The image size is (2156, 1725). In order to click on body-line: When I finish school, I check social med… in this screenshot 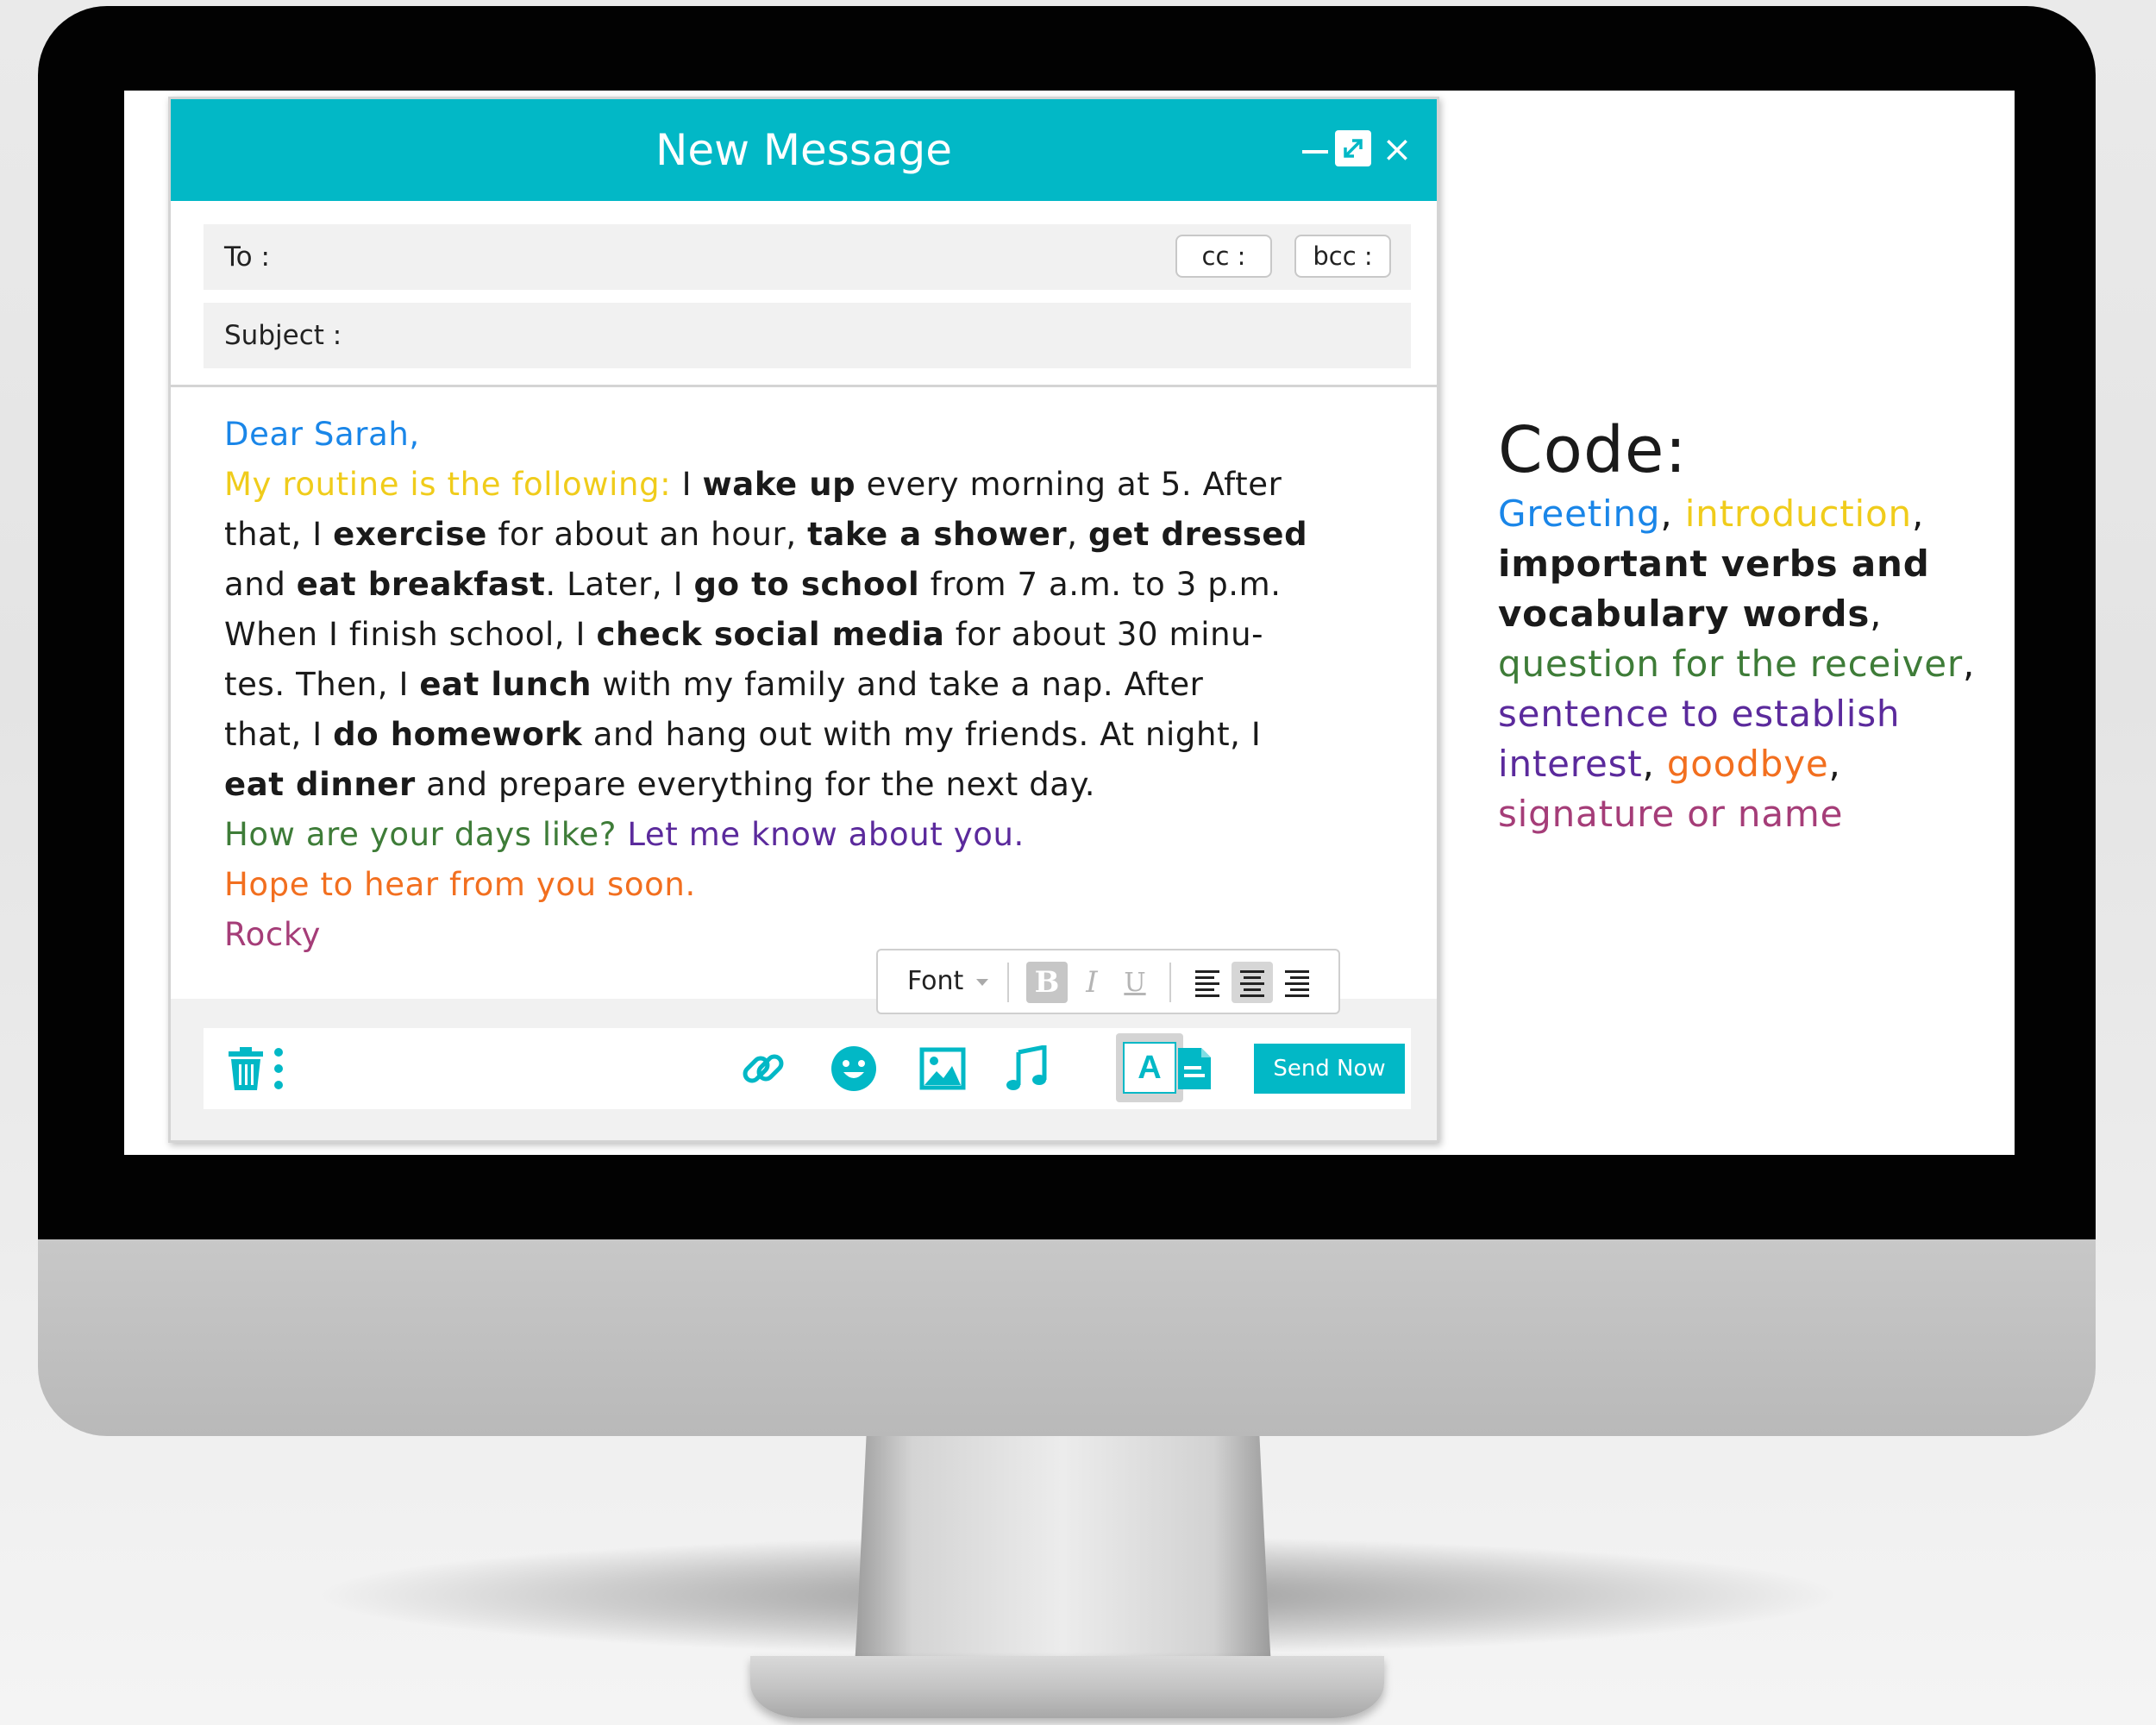, I will do `click(810, 635)`.